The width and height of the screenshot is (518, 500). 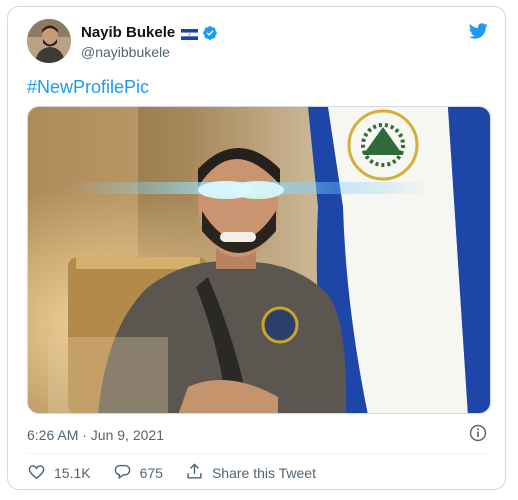 What do you see at coordinates (36, 473) in the screenshot?
I see `heart-icon` at bounding box center [36, 473].